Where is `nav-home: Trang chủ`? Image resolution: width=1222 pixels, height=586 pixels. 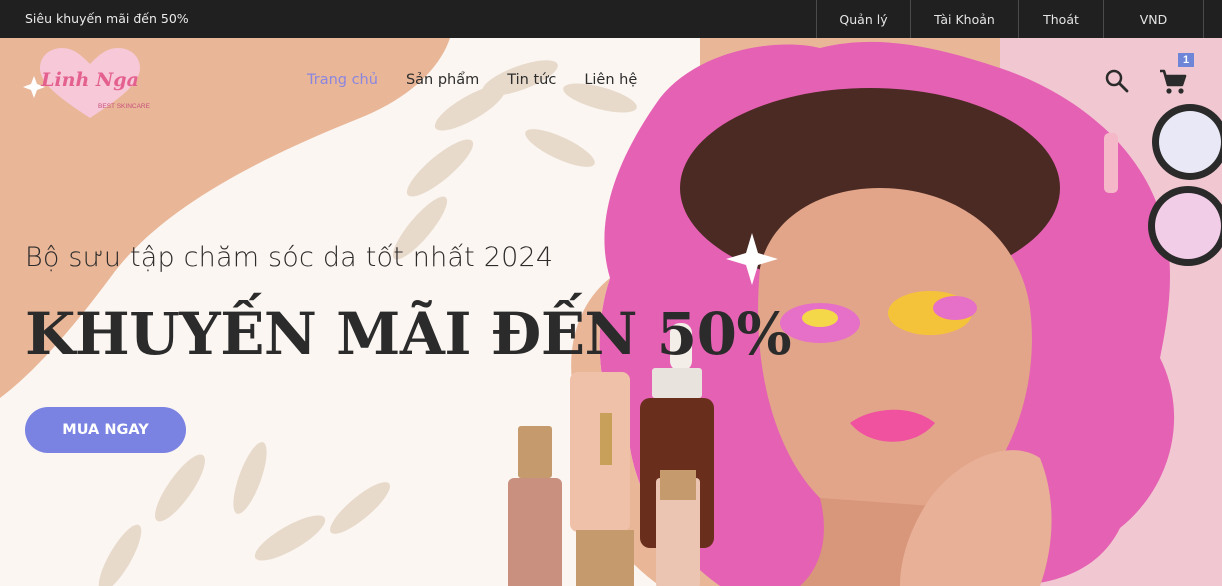
nav-home: Trang chủ is located at coordinates (342, 80).